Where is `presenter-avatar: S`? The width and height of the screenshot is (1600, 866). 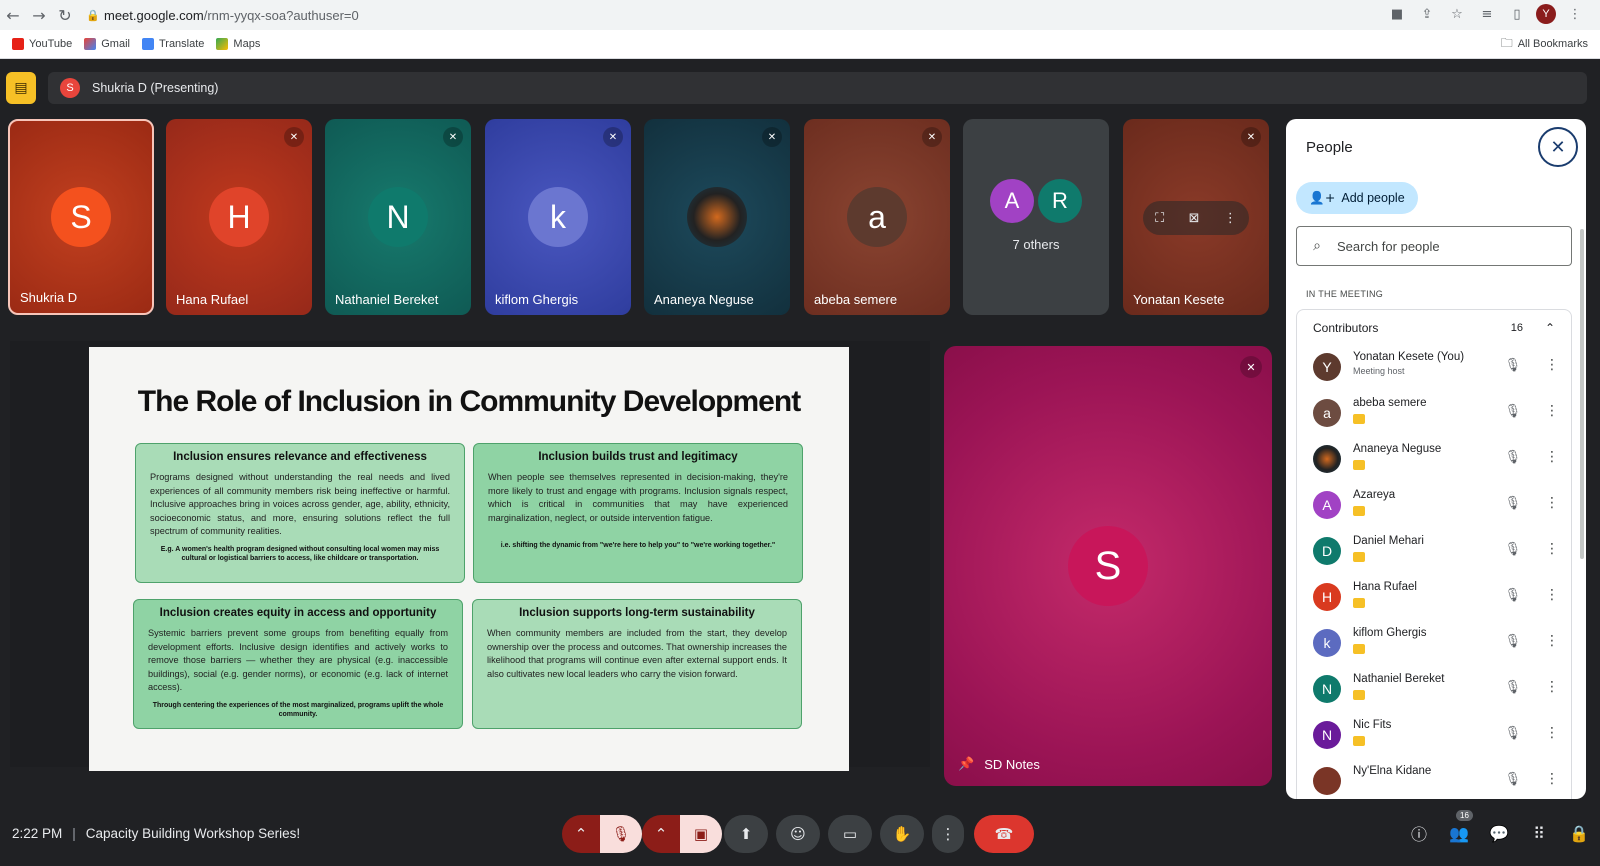
presenter-avatar: S is located at coordinates (70, 88).